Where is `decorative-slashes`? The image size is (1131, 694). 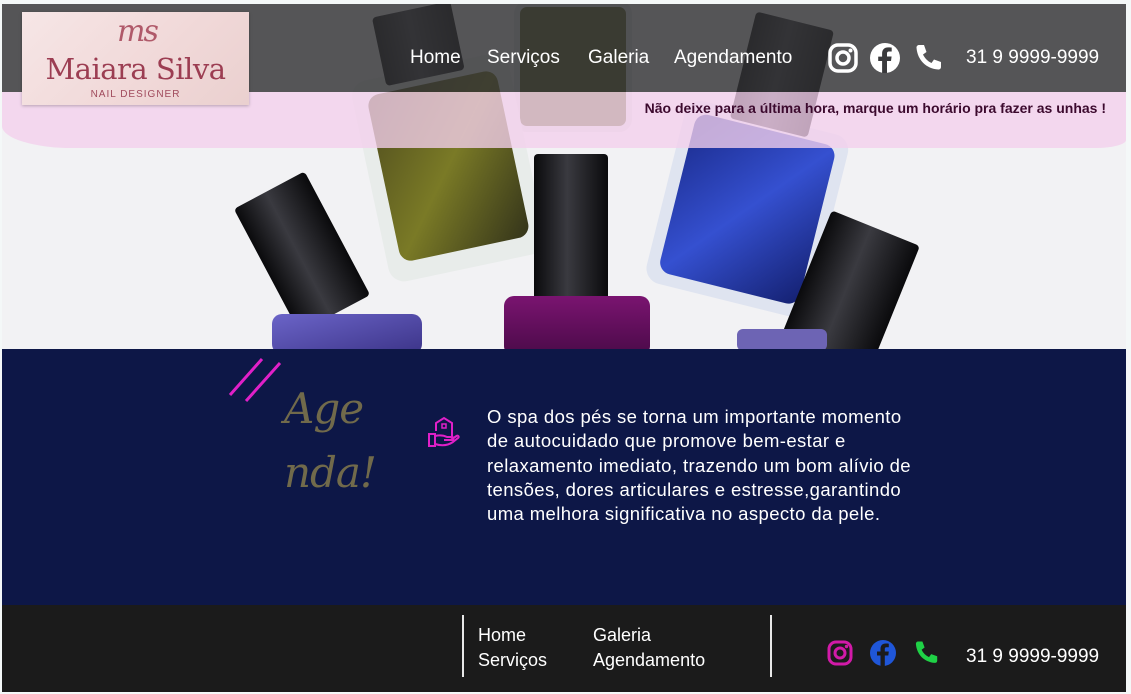 decorative-slashes is located at coordinates (255, 380).